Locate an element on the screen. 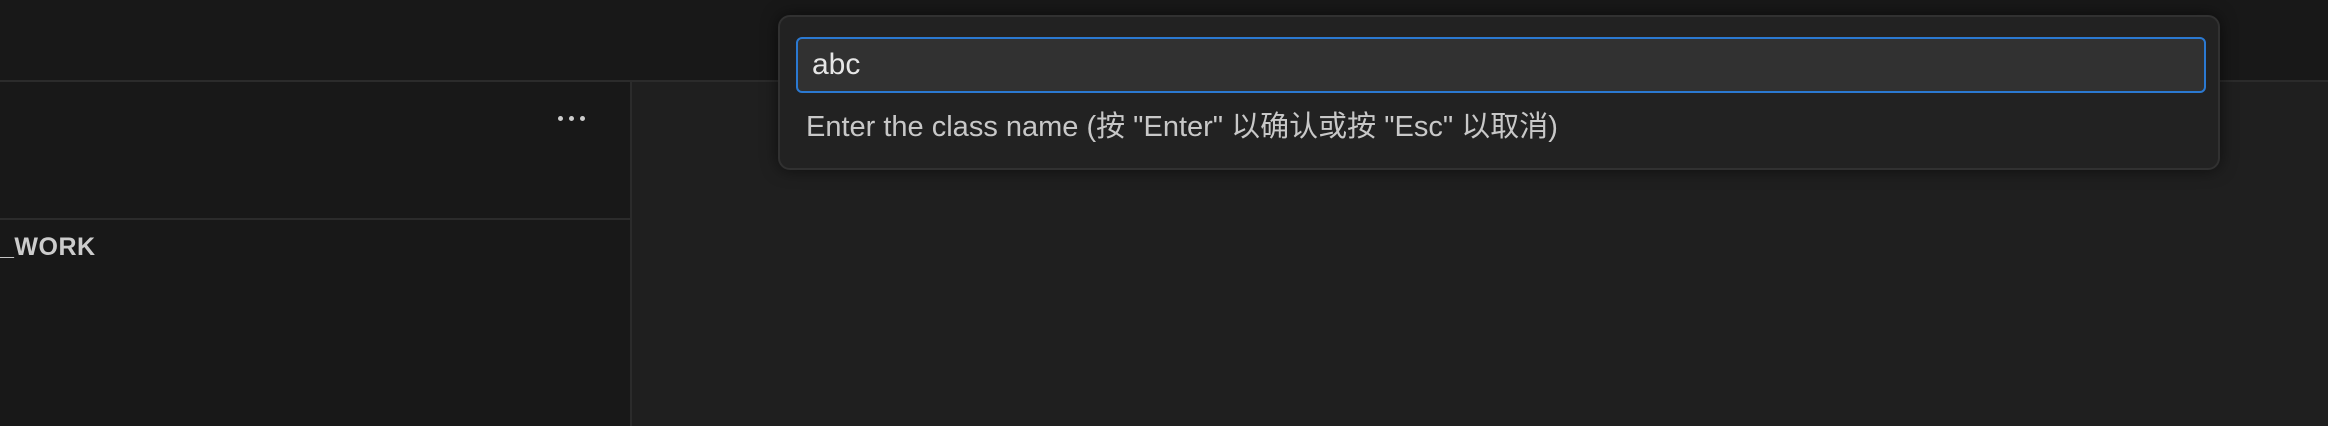 The height and width of the screenshot is (426, 2328). ellipsis-icon is located at coordinates (574, 118).